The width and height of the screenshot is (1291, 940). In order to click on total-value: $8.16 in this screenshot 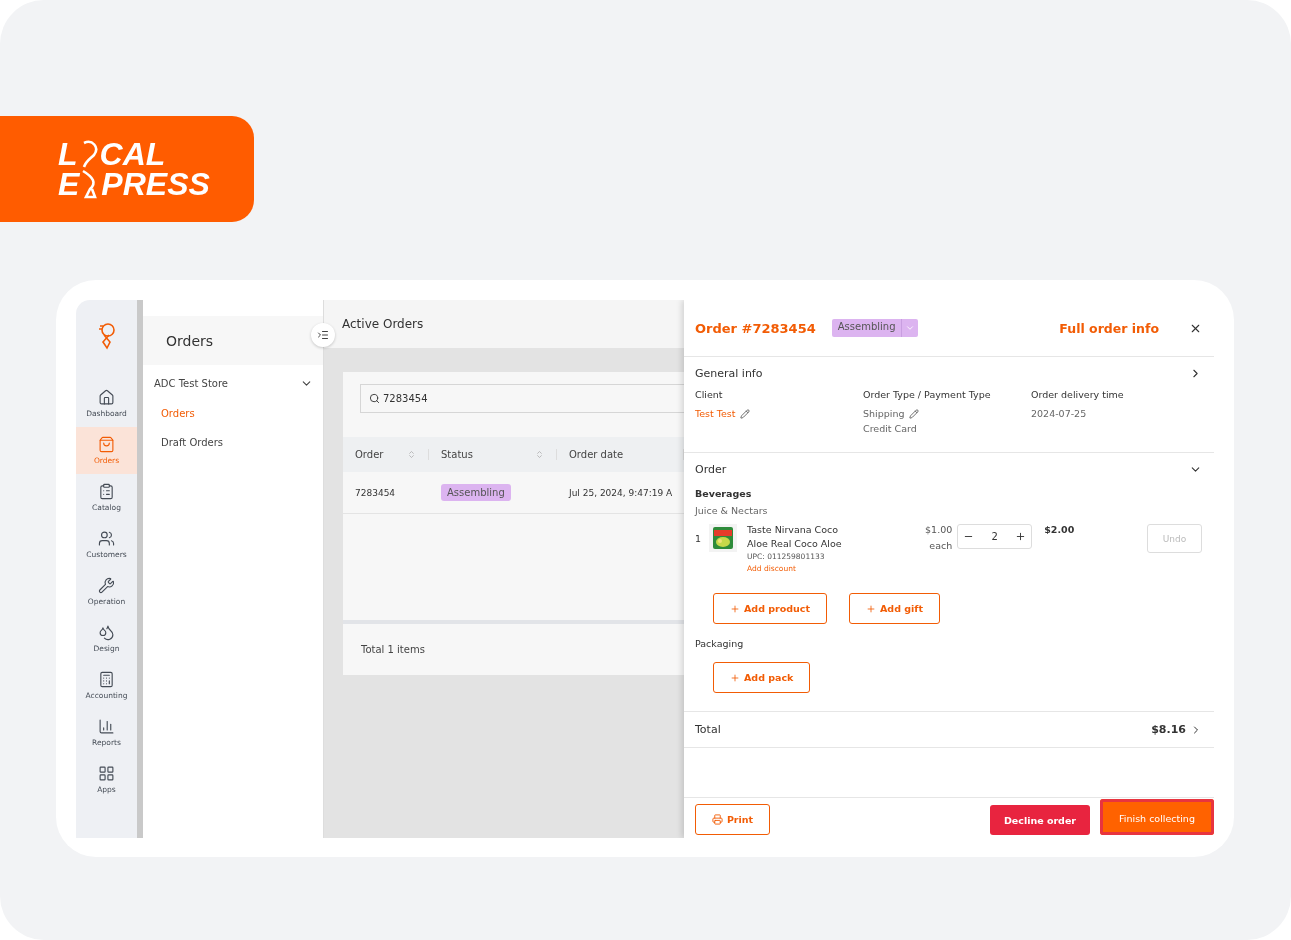, I will do `click(1168, 729)`.